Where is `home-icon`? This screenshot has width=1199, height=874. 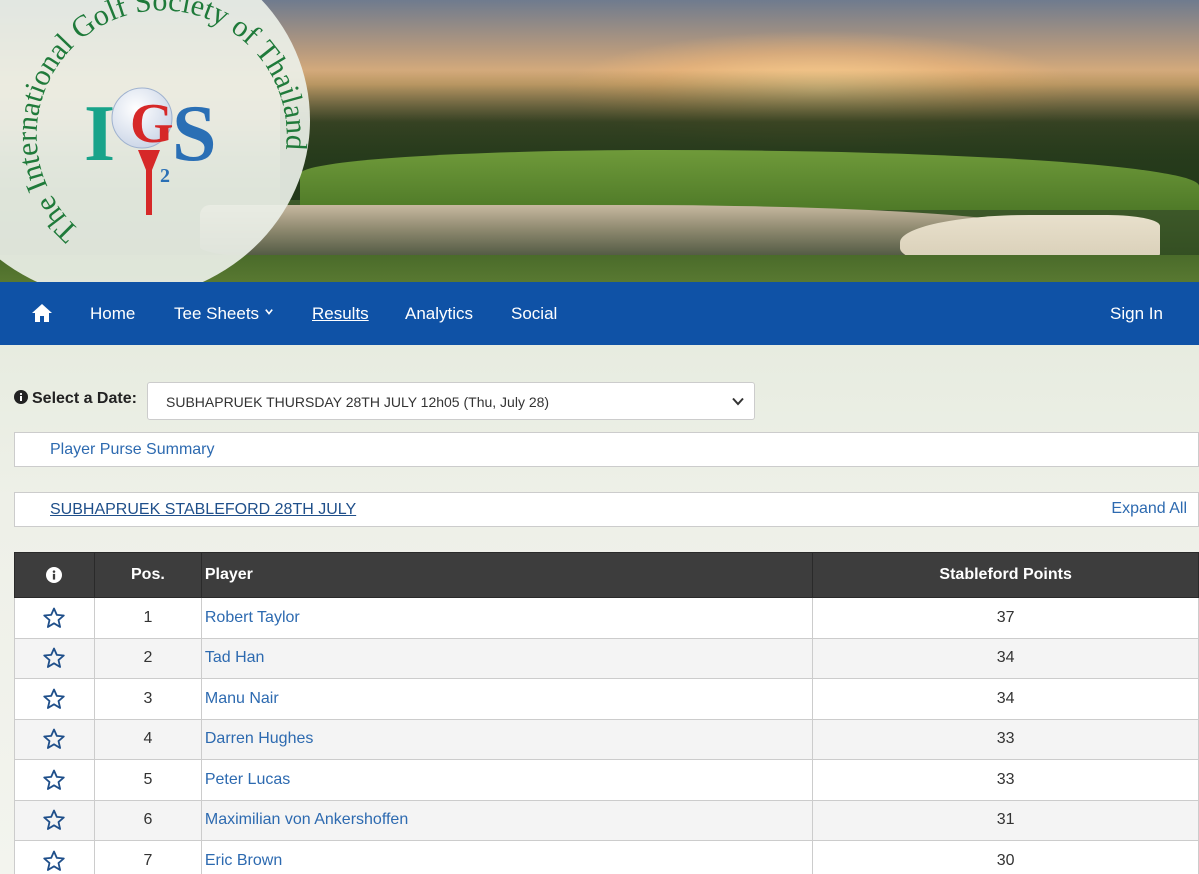
home-icon is located at coordinates (42, 313).